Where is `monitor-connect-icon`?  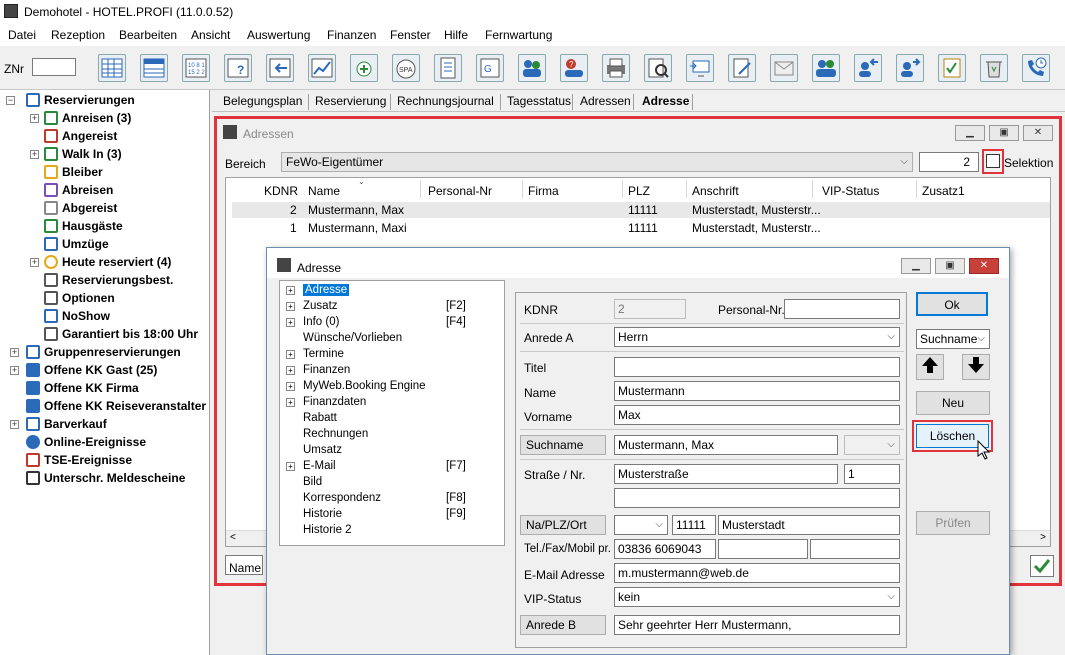
monitor-connect-icon is located at coordinates (700, 68).